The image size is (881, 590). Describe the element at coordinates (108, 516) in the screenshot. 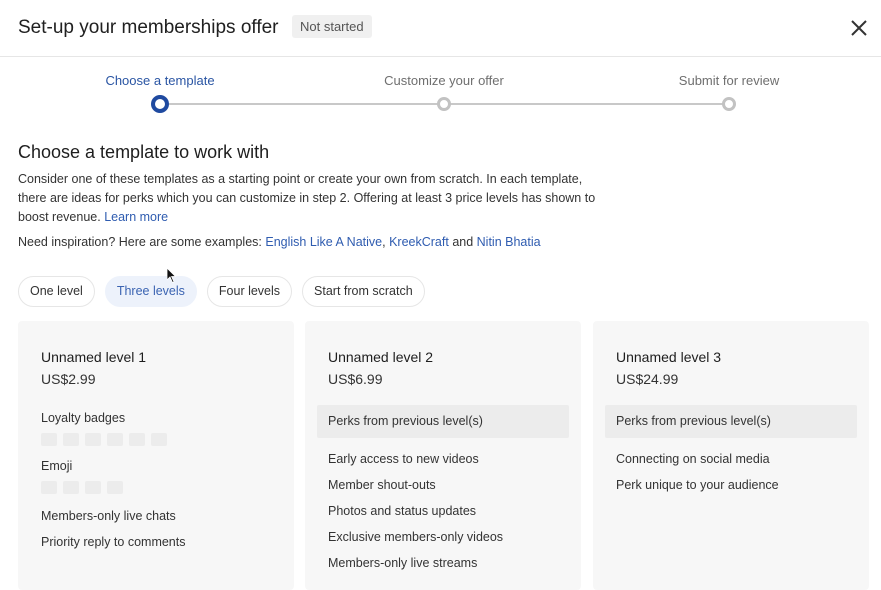

I see `perk-item: Members-only live chats` at that location.